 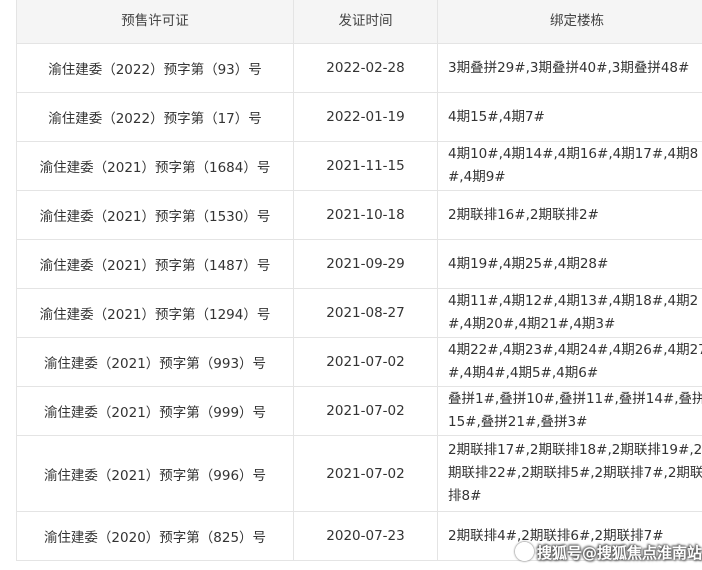 I want to click on buildings-cell: 4期15#,4期7#, so click(x=569, y=117).